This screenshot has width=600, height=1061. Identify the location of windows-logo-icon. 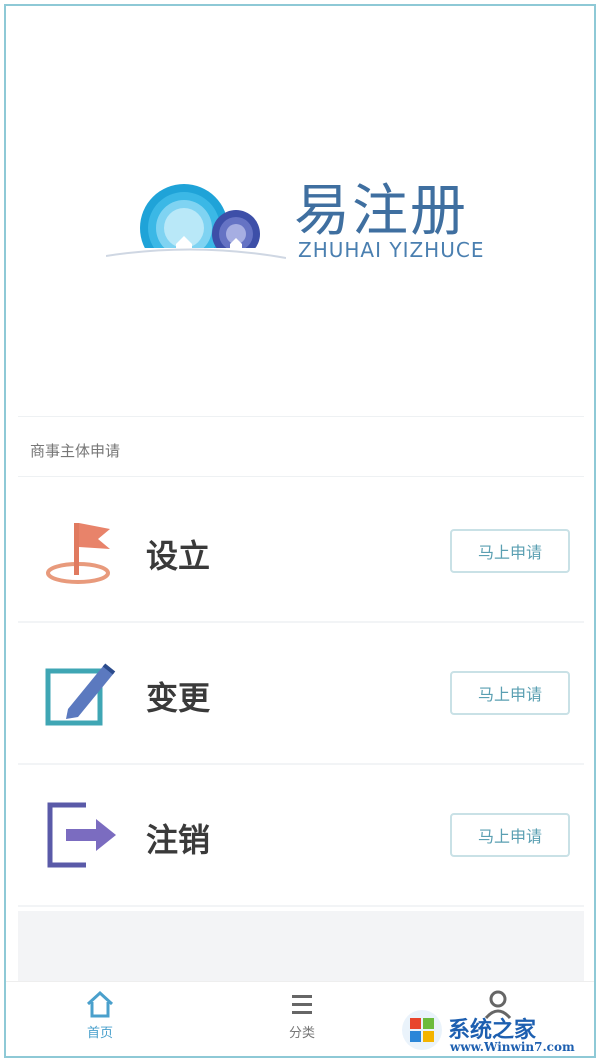
(422, 1030).